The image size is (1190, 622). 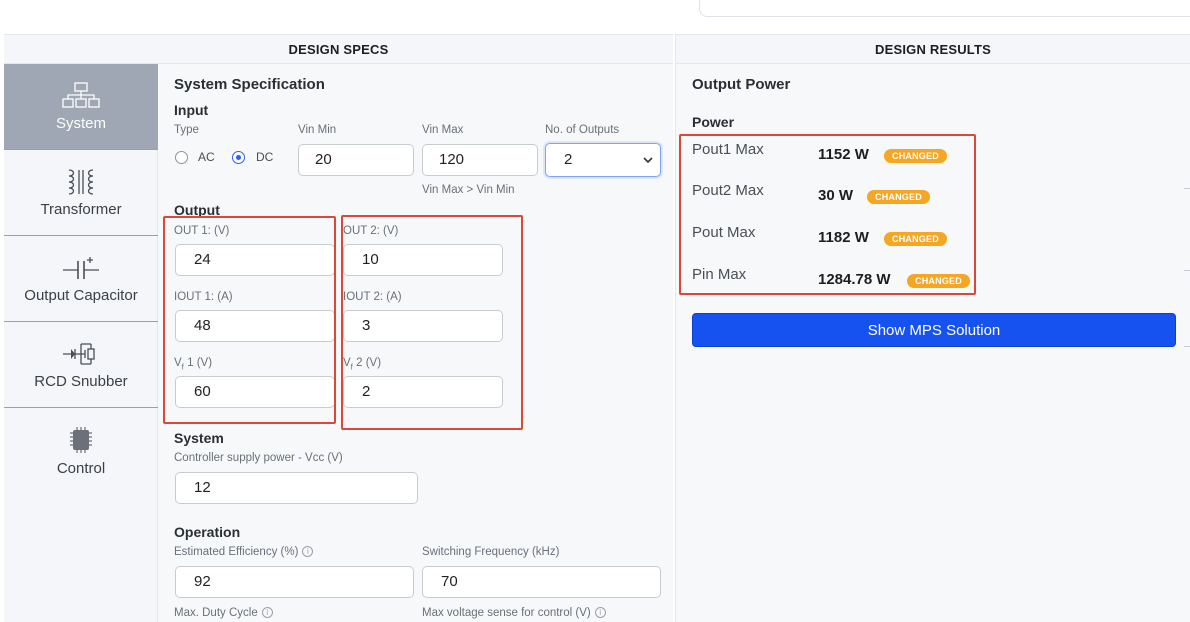 I want to click on capacitor-icon, so click(x=81, y=268).